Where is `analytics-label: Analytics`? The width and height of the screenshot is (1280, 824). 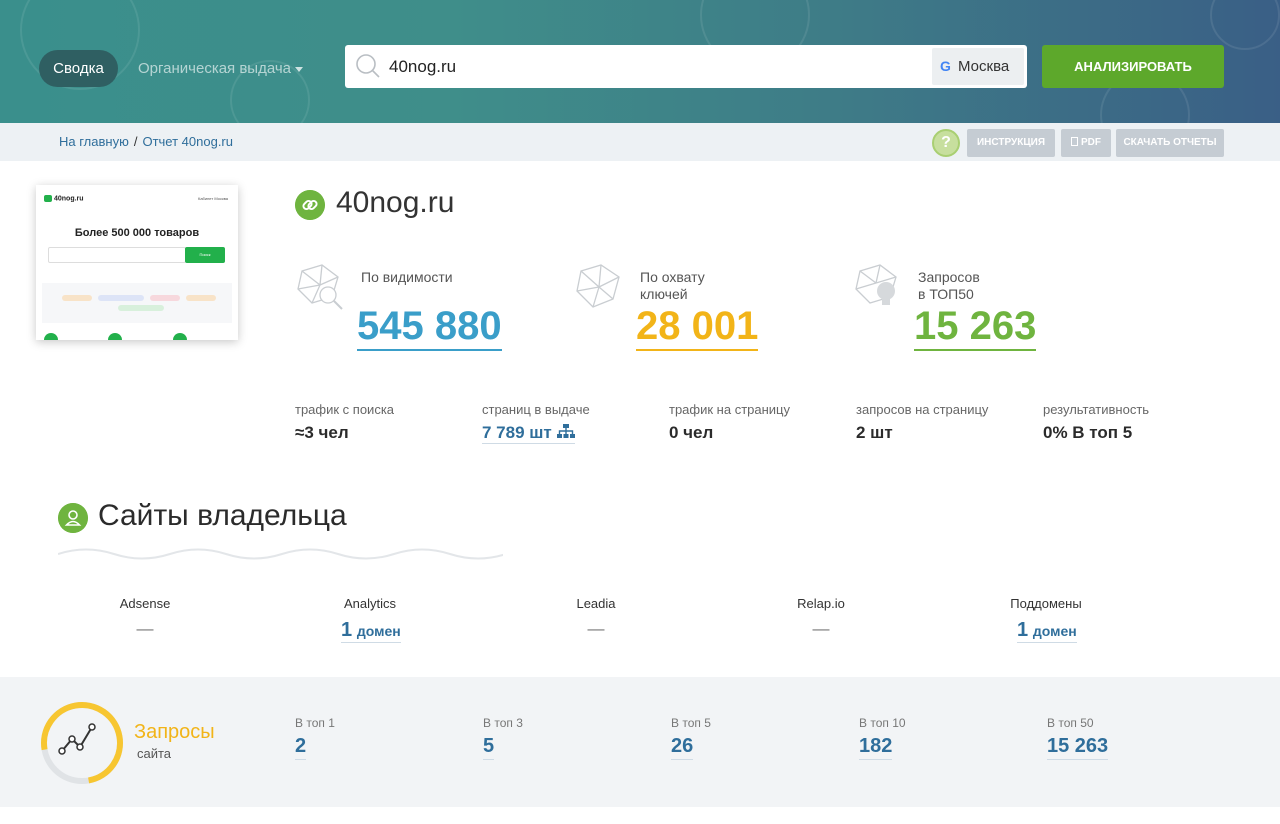 analytics-label: Analytics is located at coordinates (370, 603).